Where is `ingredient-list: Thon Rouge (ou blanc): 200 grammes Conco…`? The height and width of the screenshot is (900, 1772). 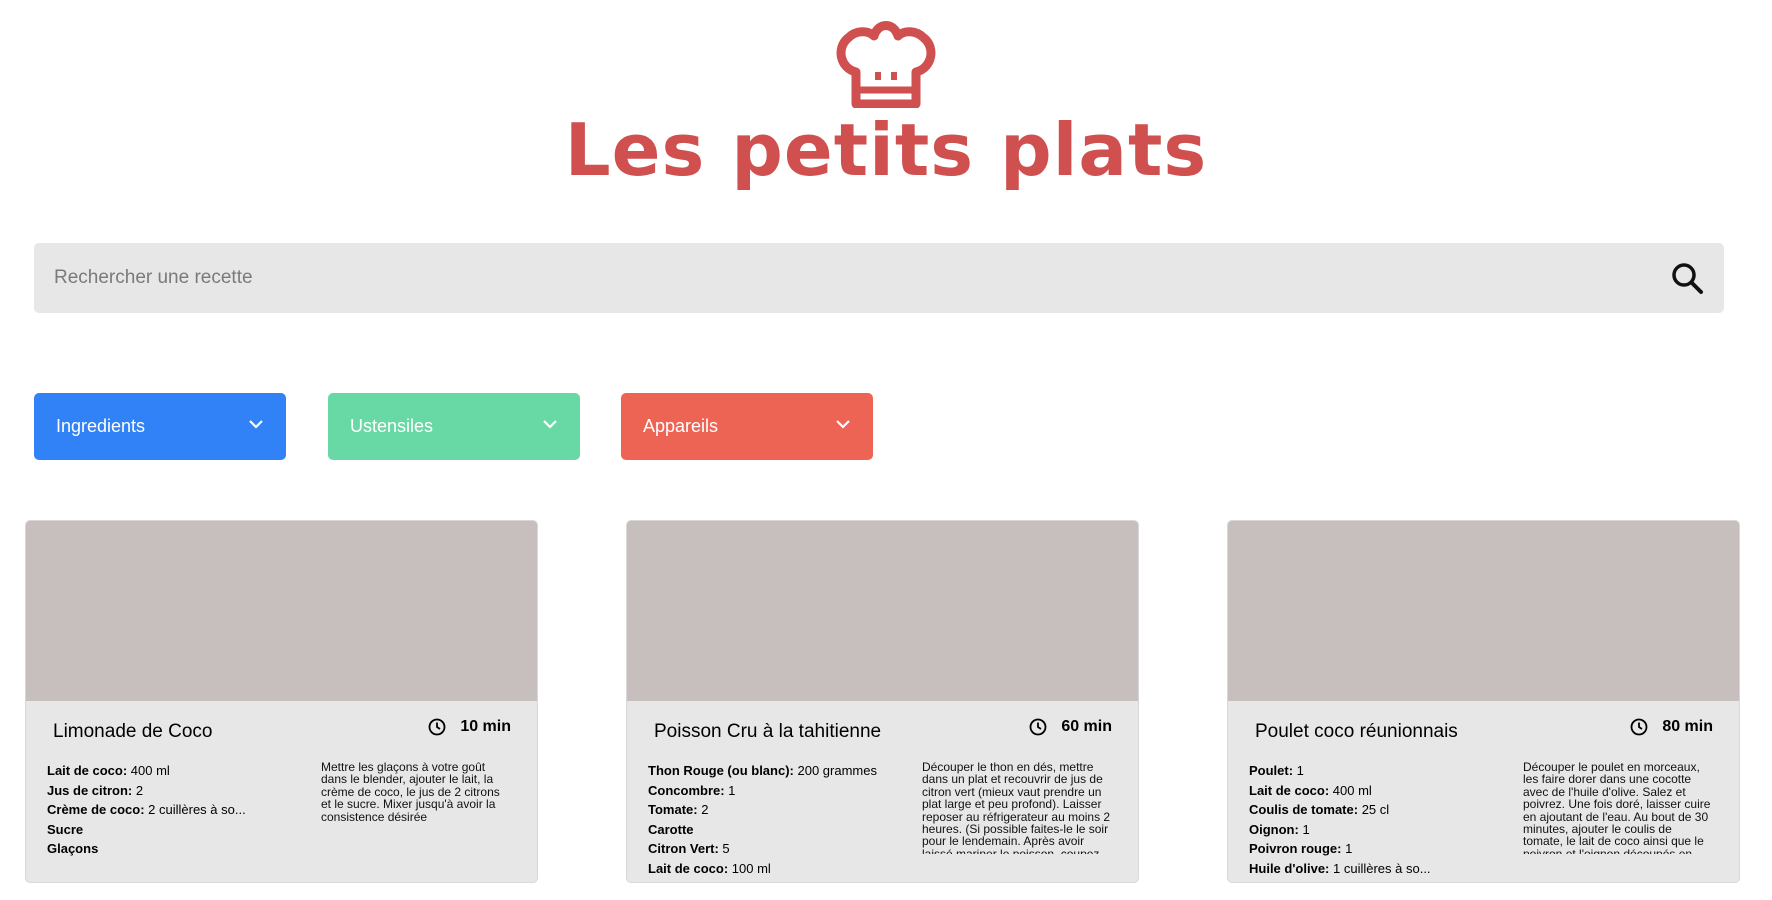 ingredient-list: Thon Rouge (ou blanc): 200 grammes Conco… is located at coordinates (770, 819).